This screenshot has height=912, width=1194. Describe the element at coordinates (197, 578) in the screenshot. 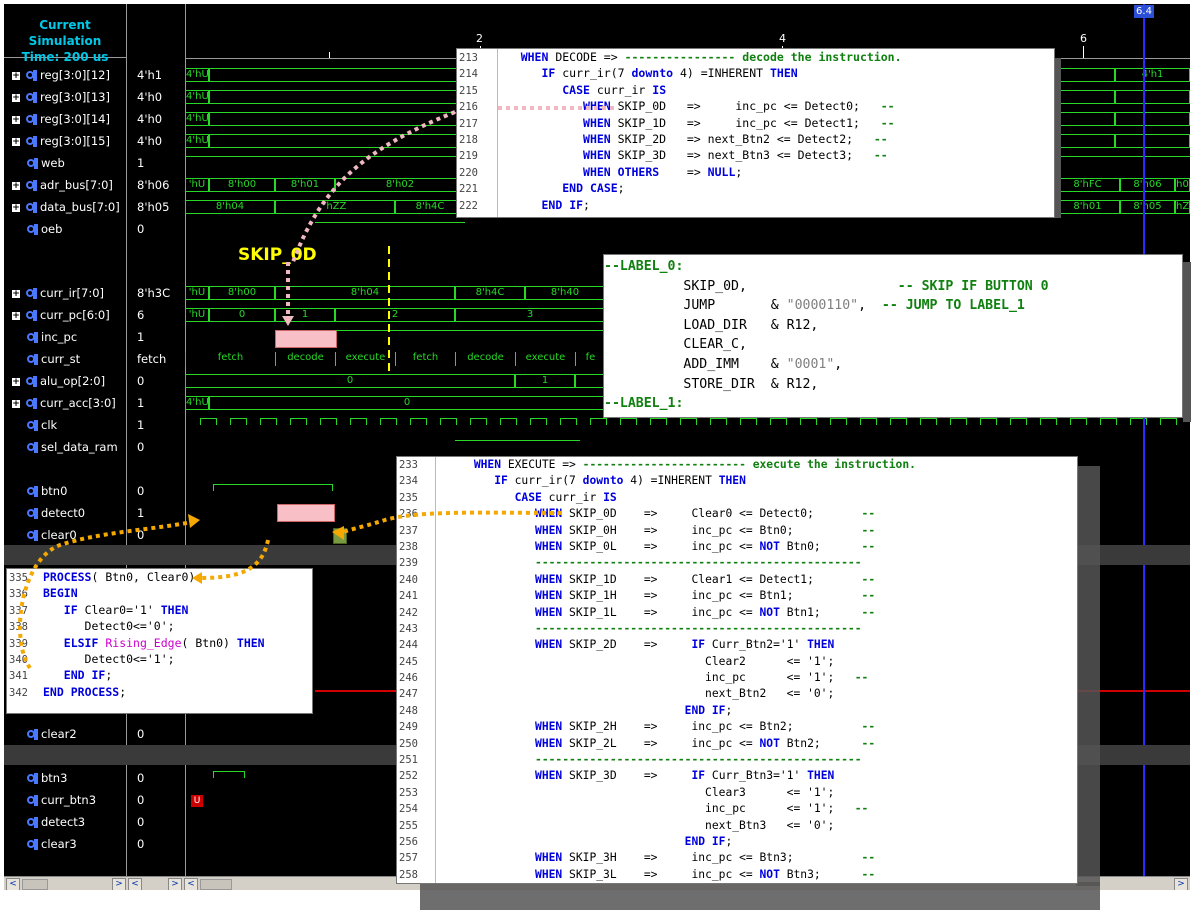

I see `detect-arrow-head` at that location.